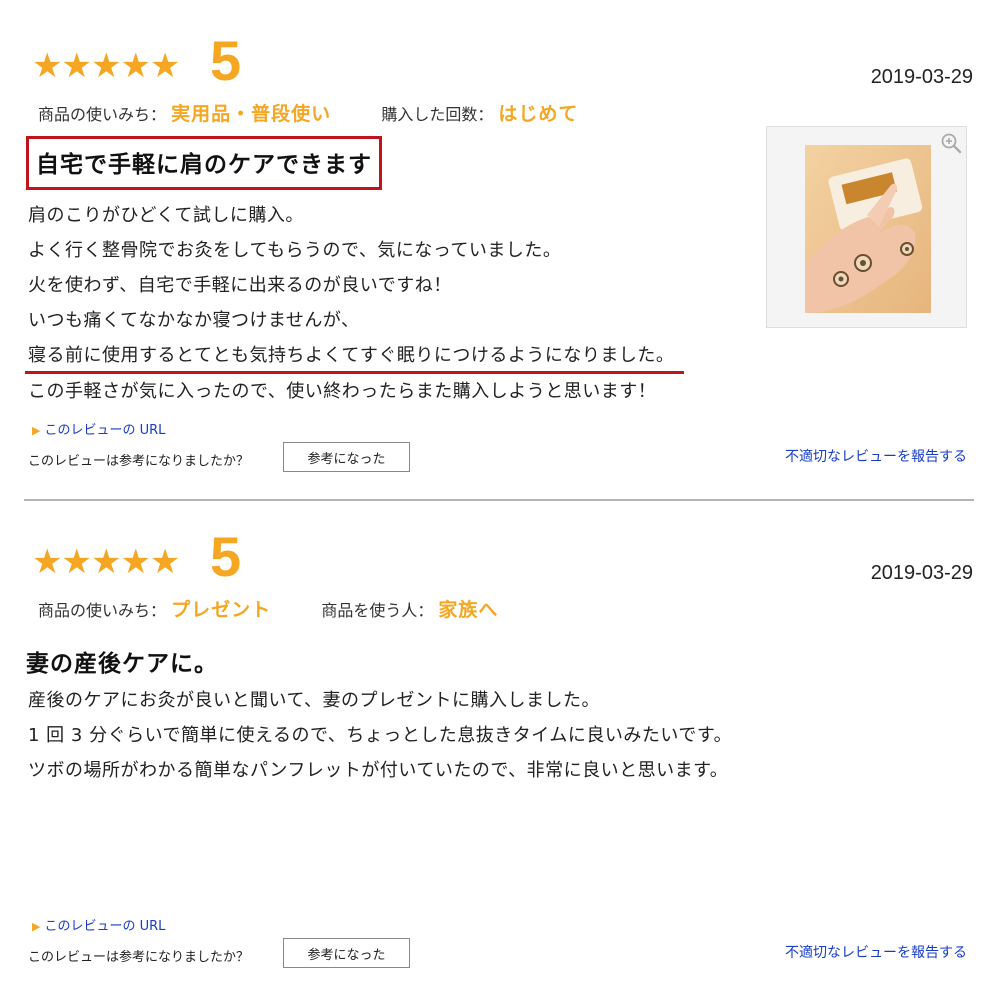 The image size is (1000, 1000). What do you see at coordinates (122, 664) in the screenshot?
I see `review-title: 妻の産後ケアに。` at bounding box center [122, 664].